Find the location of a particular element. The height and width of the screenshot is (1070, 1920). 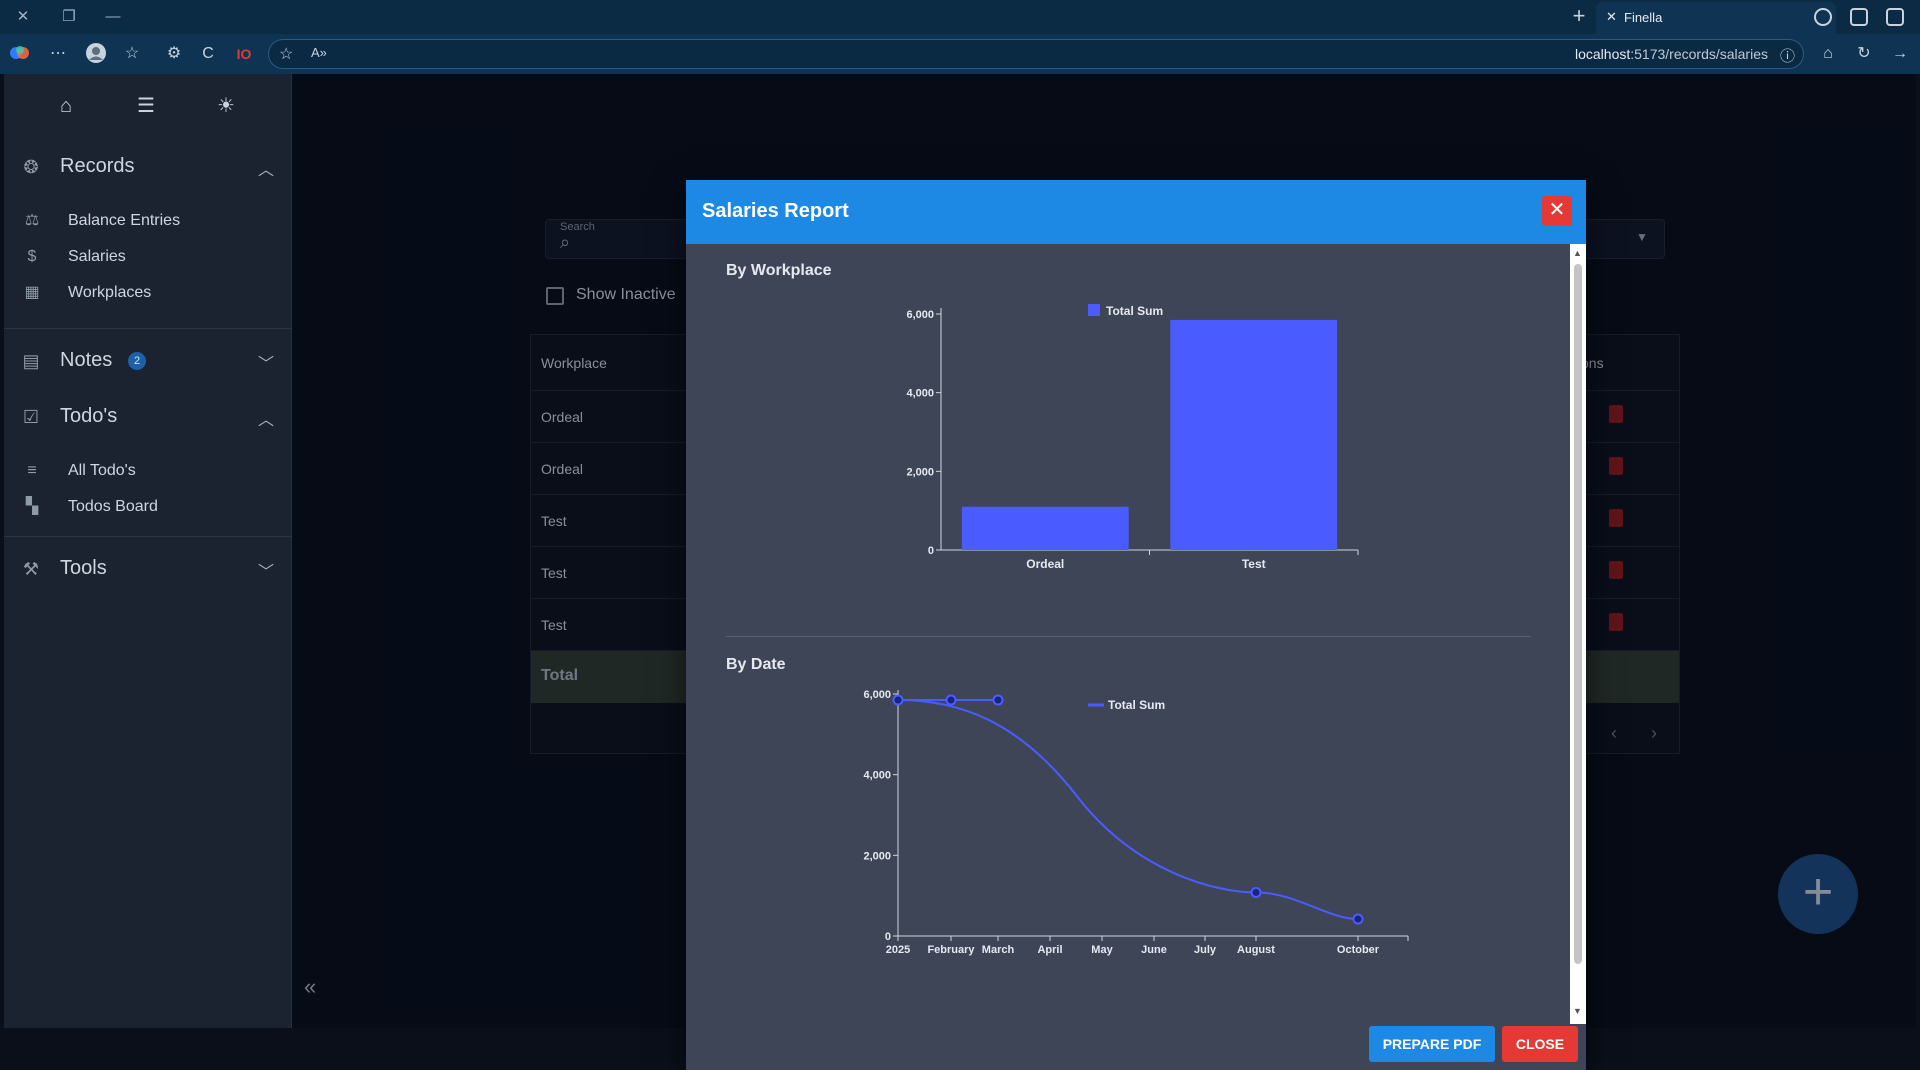

x-tick-label: February is located at coordinates (951, 950).